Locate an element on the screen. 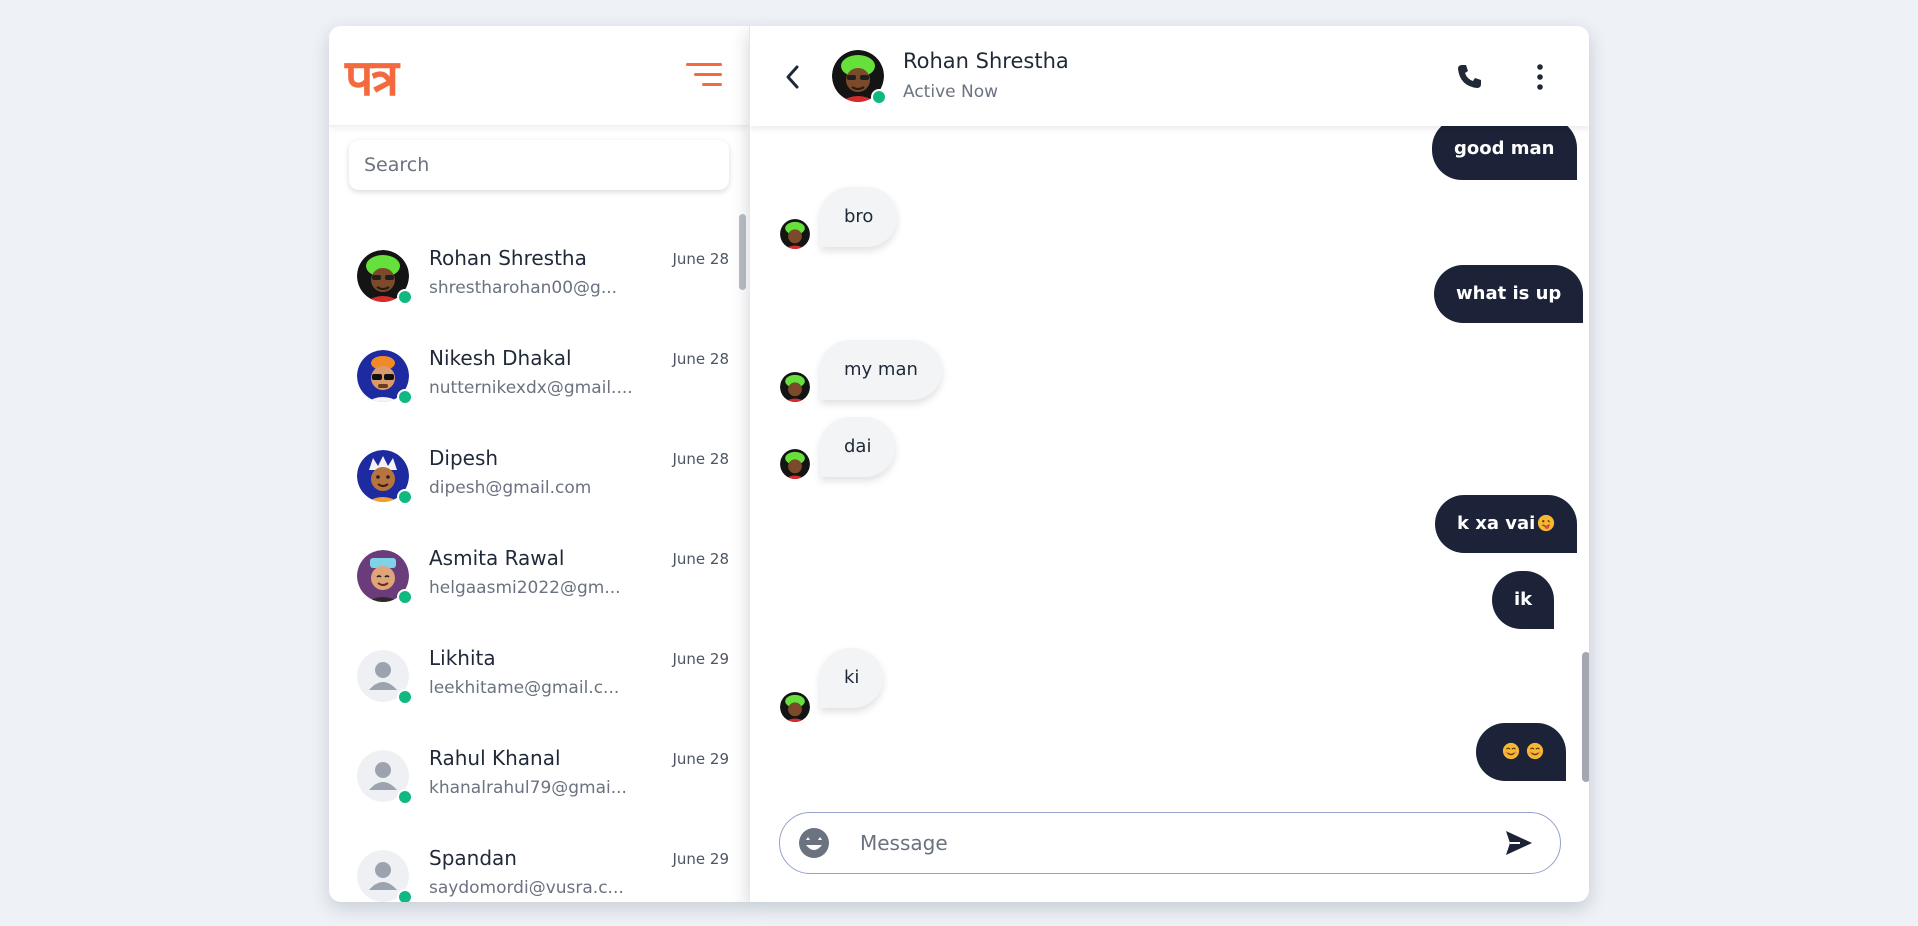 This screenshot has height=926, width=1918. outgoing-message: good man is located at coordinates (1504, 149).